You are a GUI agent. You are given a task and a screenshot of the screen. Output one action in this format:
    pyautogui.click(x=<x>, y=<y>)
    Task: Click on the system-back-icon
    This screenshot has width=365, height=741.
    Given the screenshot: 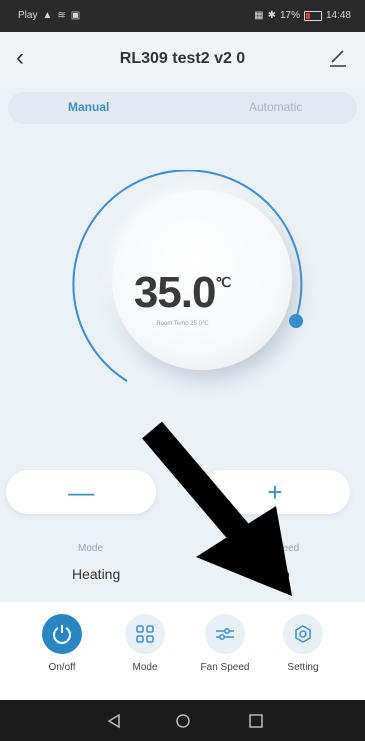 What is the action you would take?
    pyautogui.click(x=114, y=721)
    